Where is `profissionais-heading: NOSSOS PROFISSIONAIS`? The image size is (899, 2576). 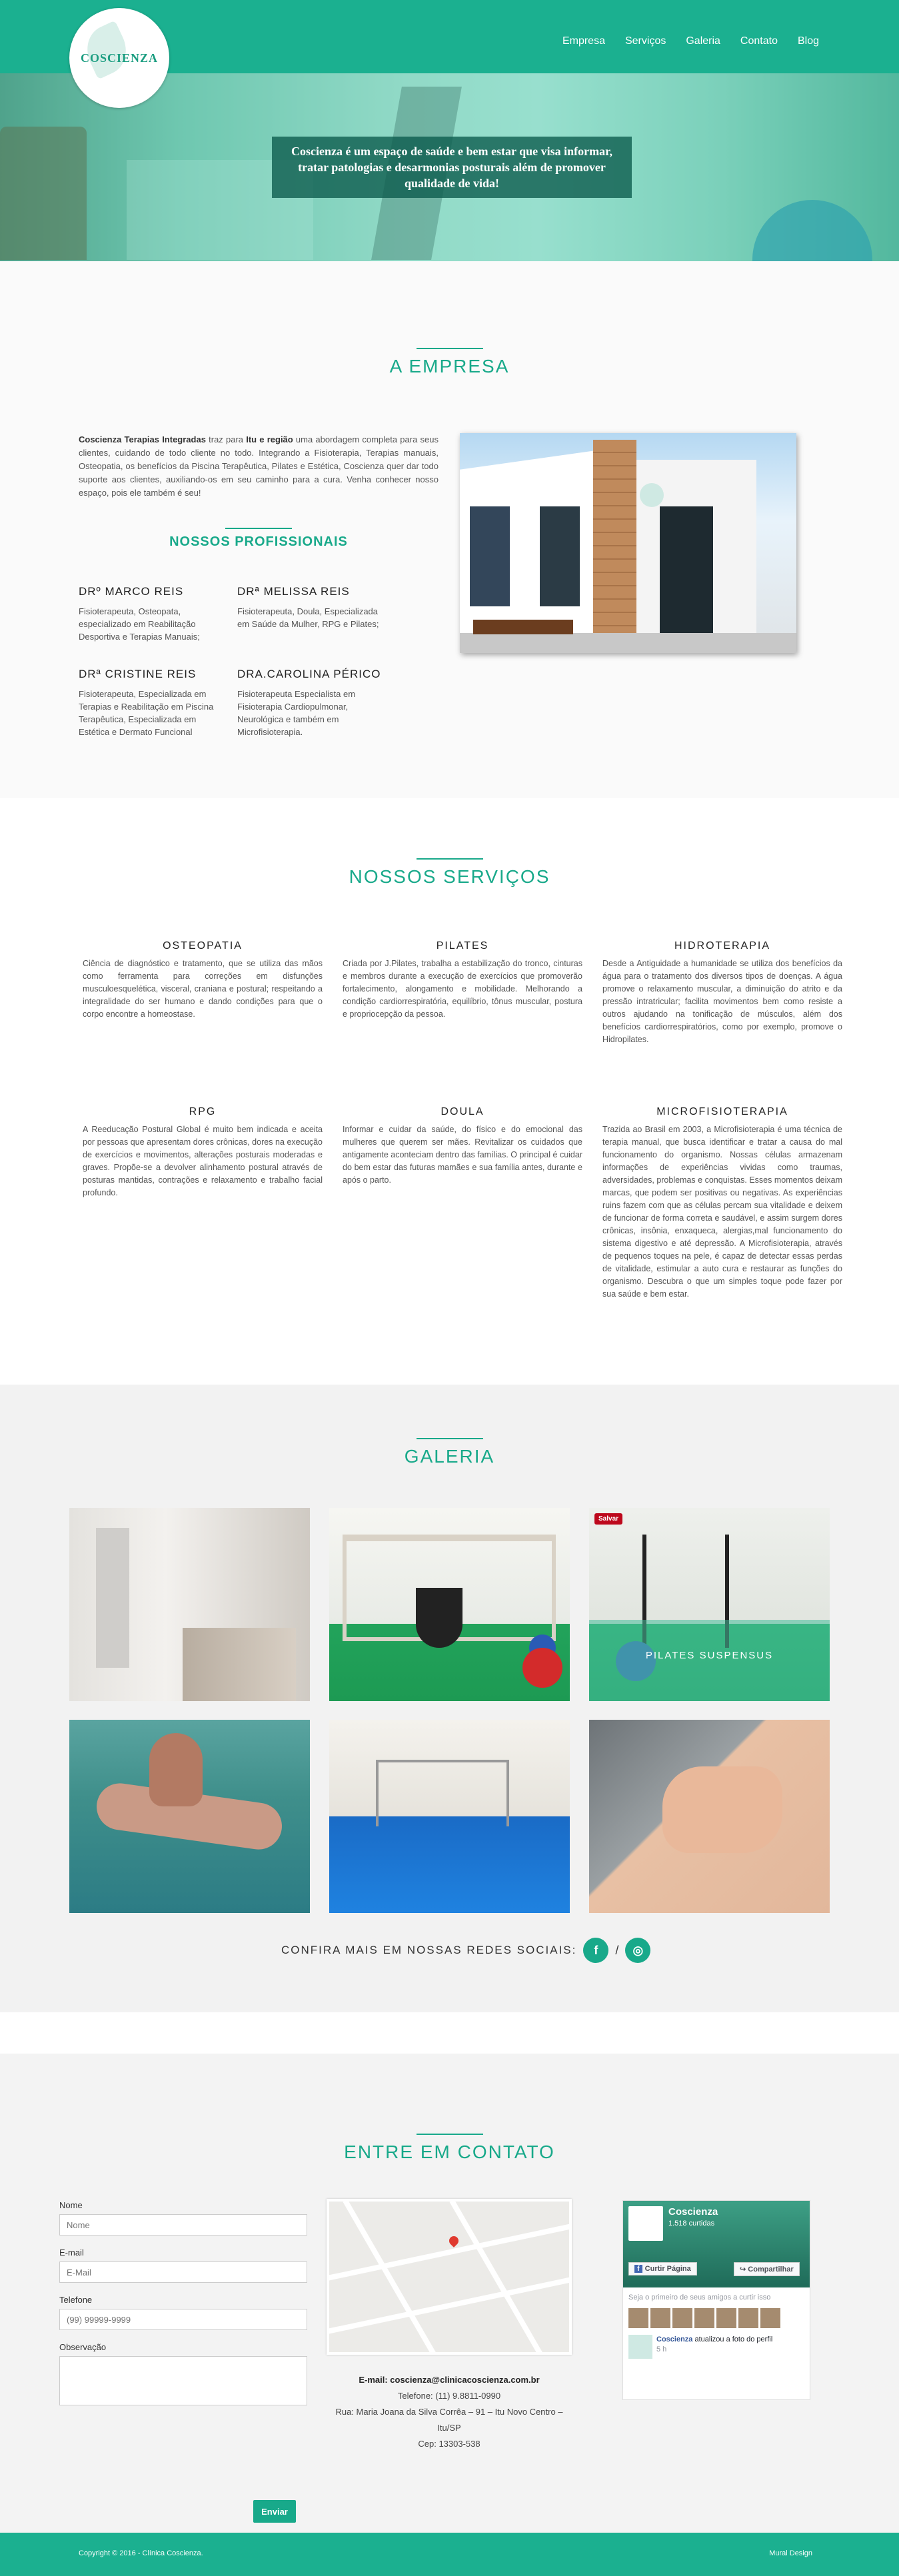 profissionais-heading: NOSSOS PROFISSIONAIS is located at coordinates (259, 539).